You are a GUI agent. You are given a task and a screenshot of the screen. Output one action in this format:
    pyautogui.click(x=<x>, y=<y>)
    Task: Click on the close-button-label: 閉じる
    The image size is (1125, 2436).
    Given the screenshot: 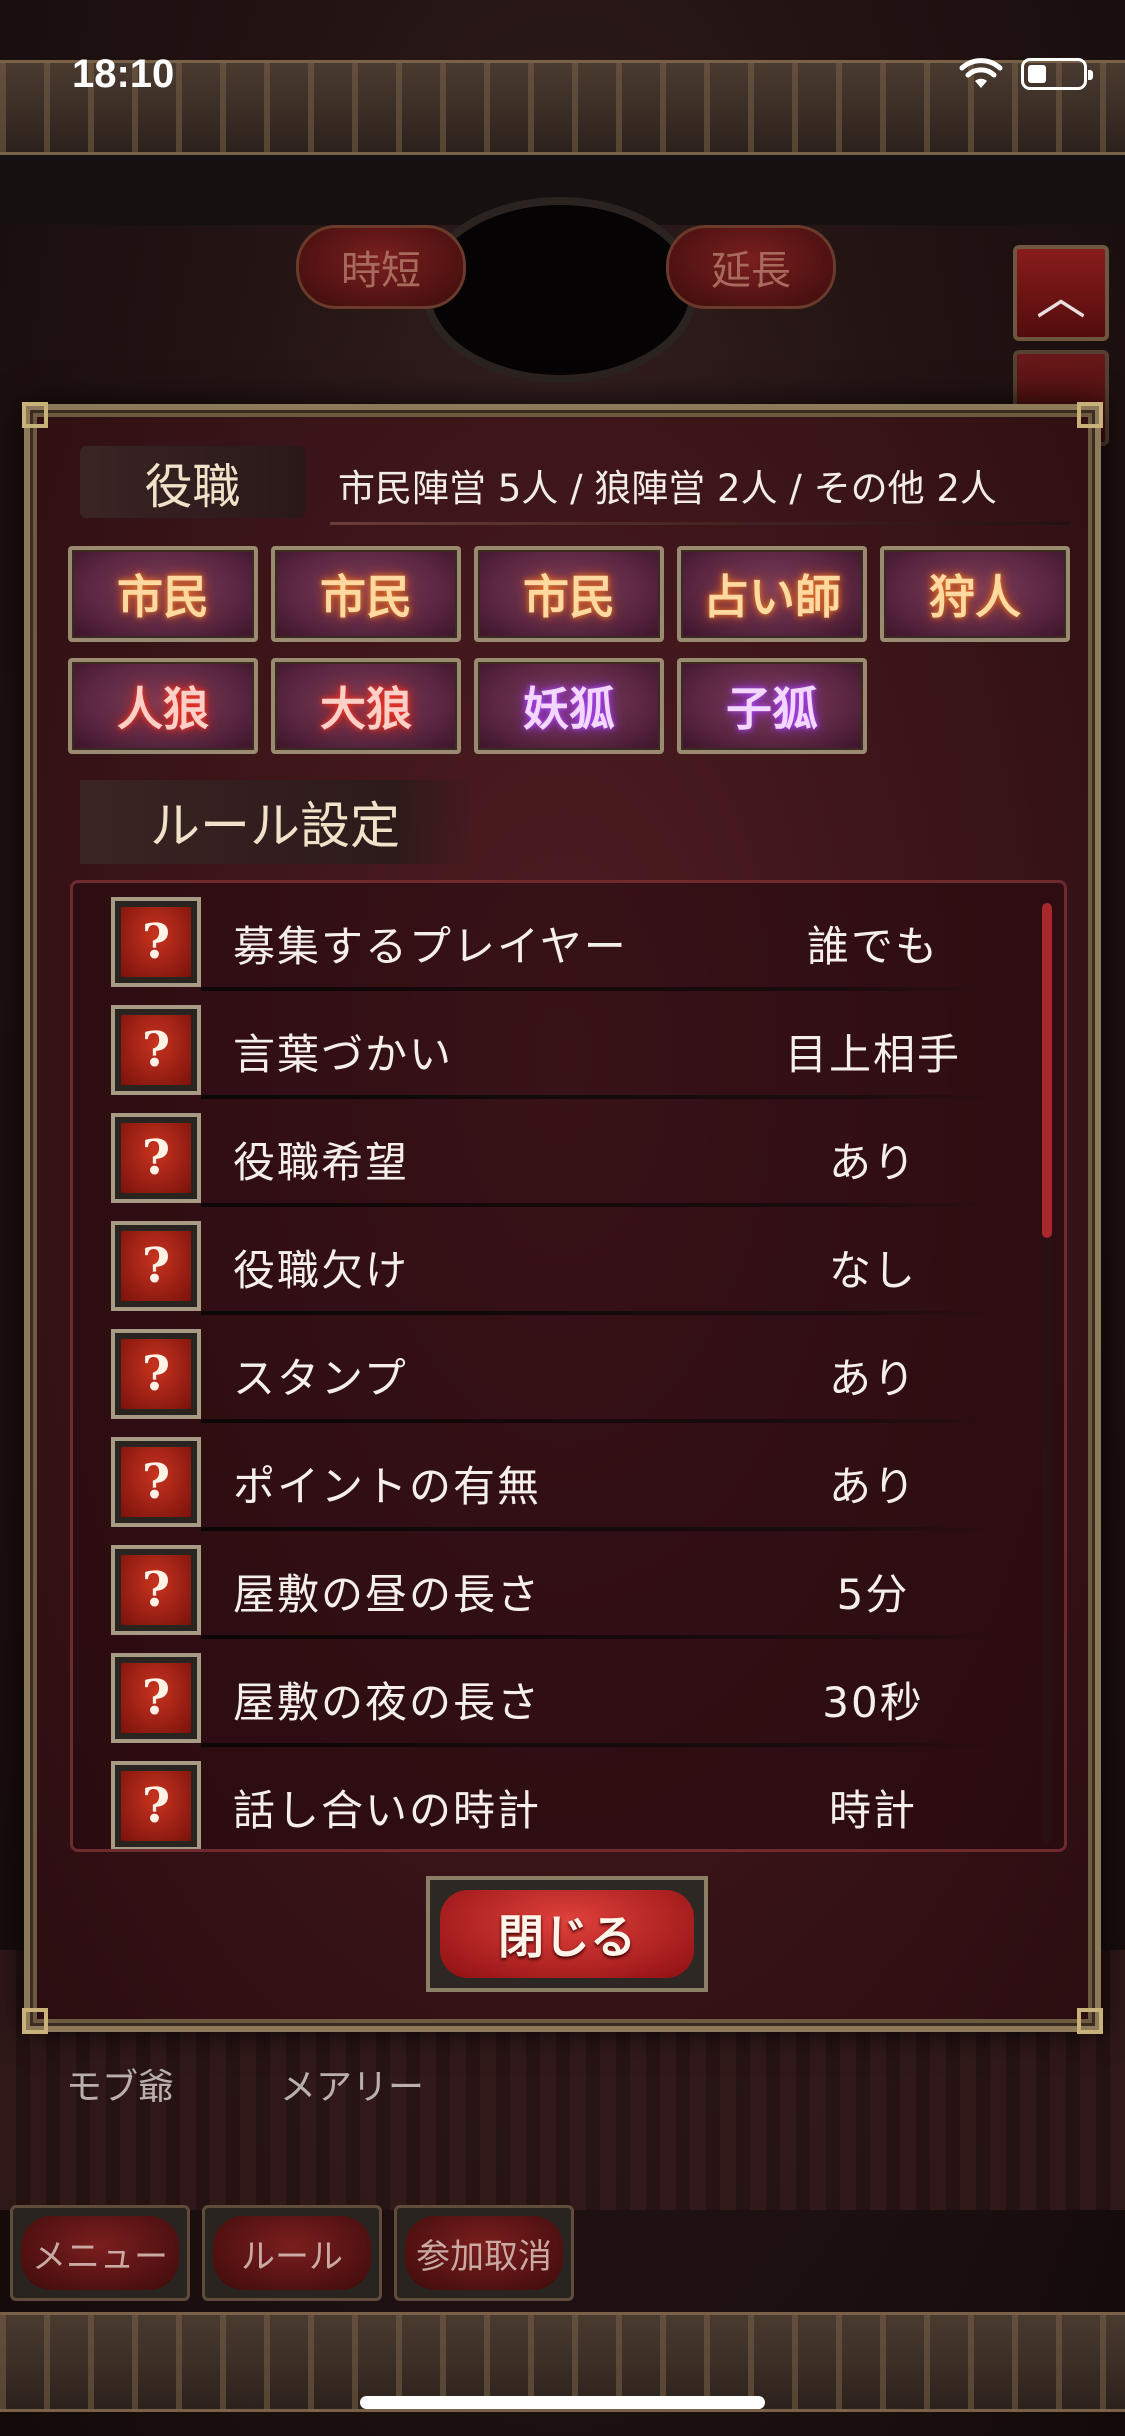 What is the action you would take?
    pyautogui.click(x=567, y=1934)
    